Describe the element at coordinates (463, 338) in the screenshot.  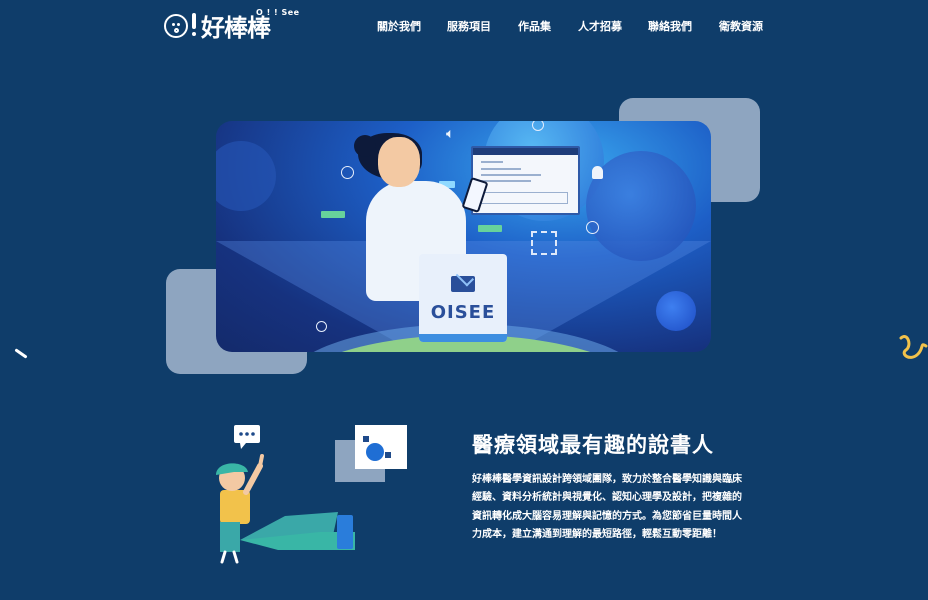
I see `podium-base` at that location.